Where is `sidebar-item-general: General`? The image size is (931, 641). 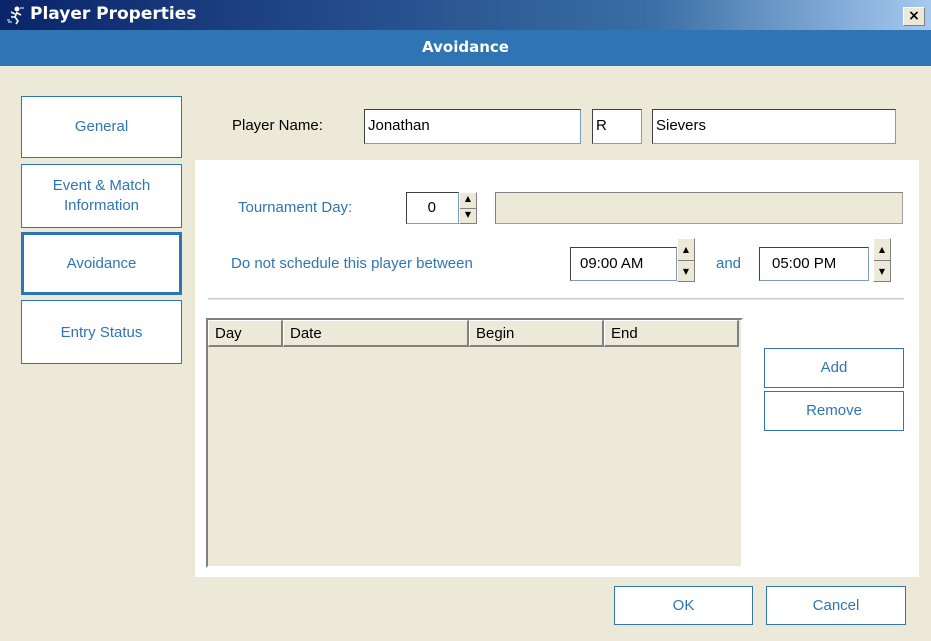
sidebar-item-general: General is located at coordinates (101, 127).